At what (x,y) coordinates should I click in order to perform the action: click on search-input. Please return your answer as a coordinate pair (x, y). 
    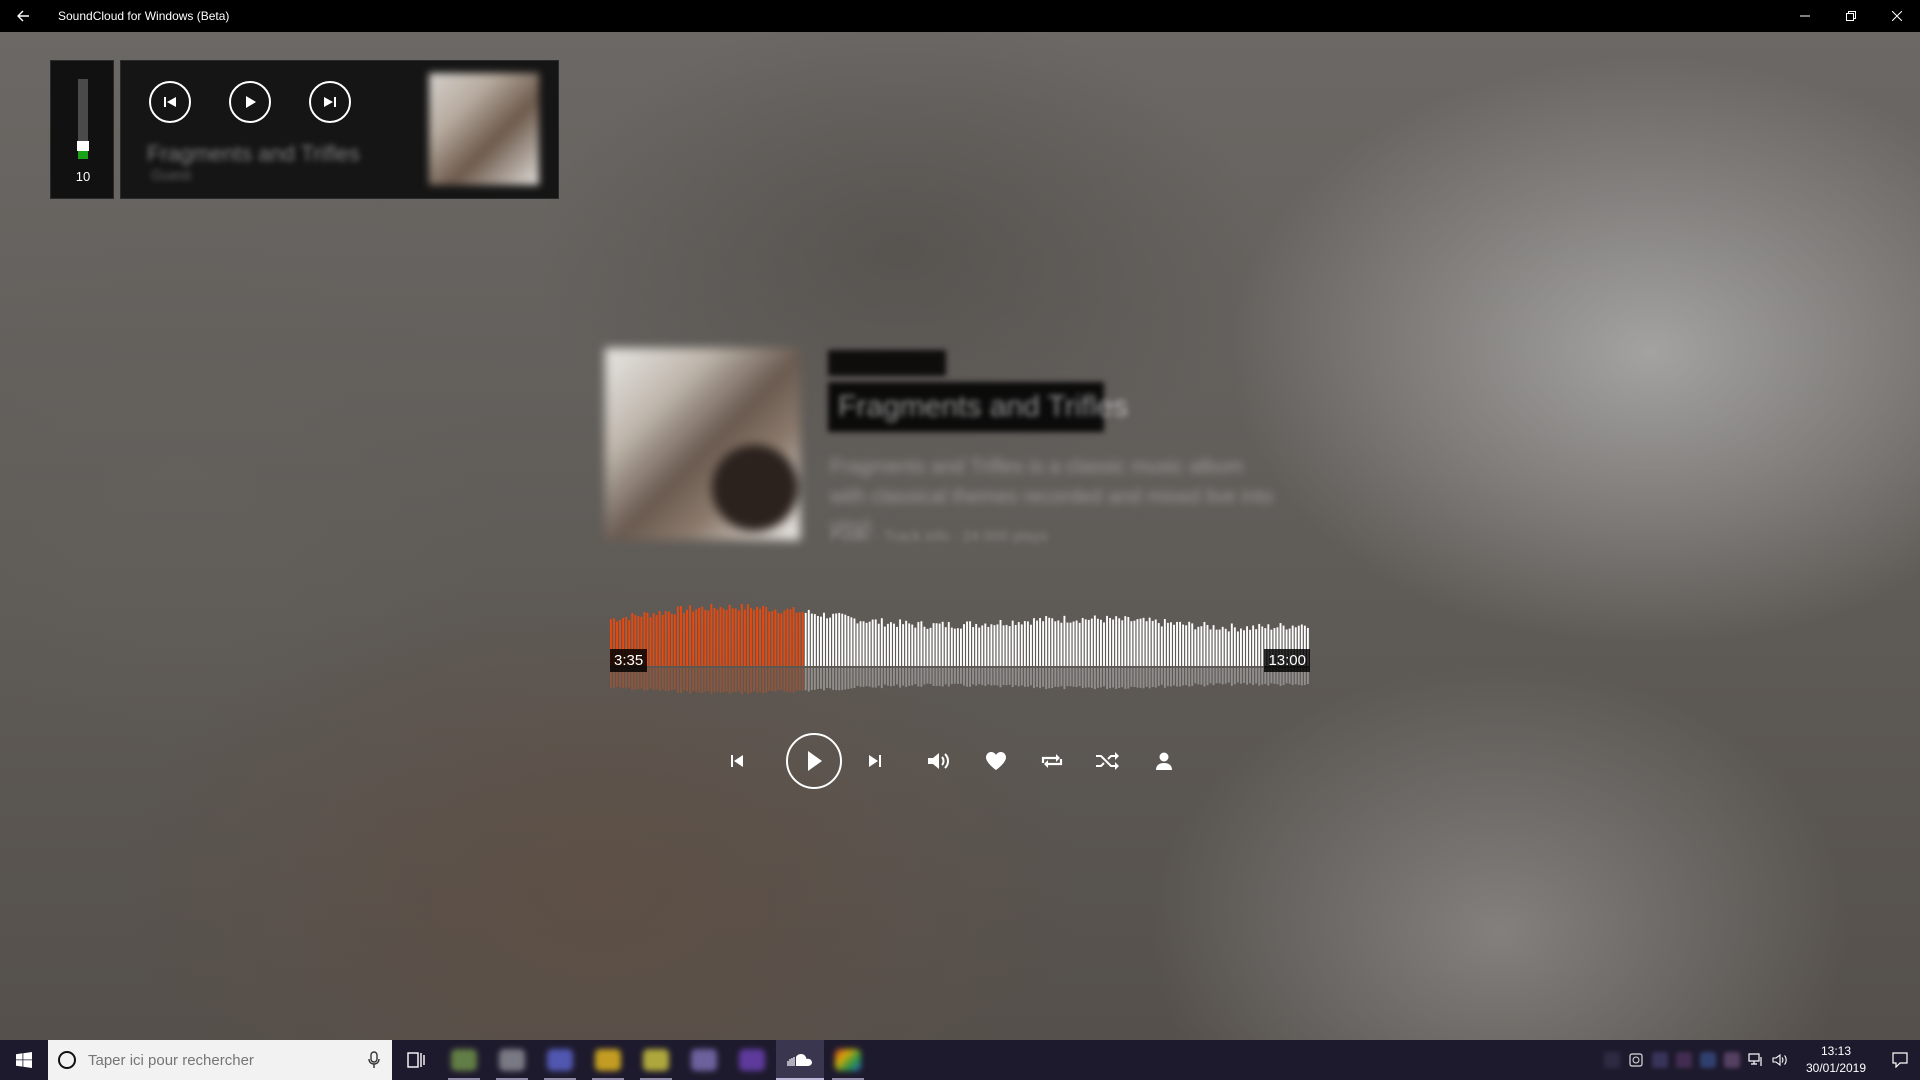
    Looking at the image, I should click on (223, 1060).